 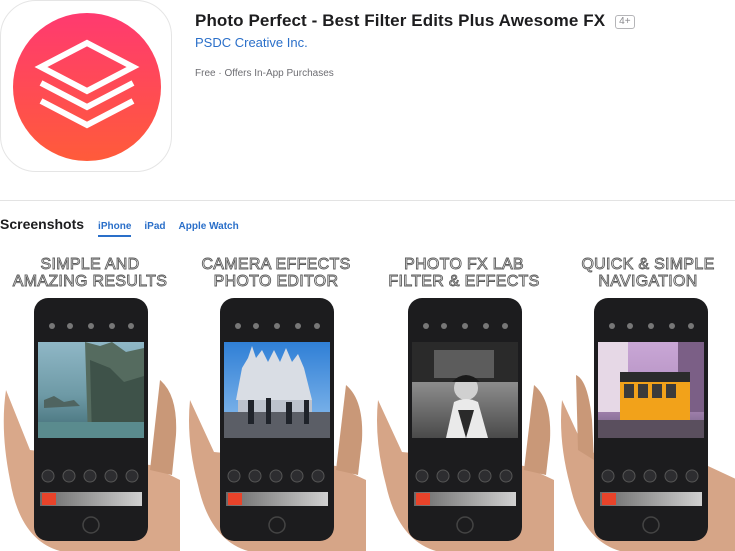 What do you see at coordinates (625, 22) in the screenshot?
I see `age-rating-badge: 4+` at bounding box center [625, 22].